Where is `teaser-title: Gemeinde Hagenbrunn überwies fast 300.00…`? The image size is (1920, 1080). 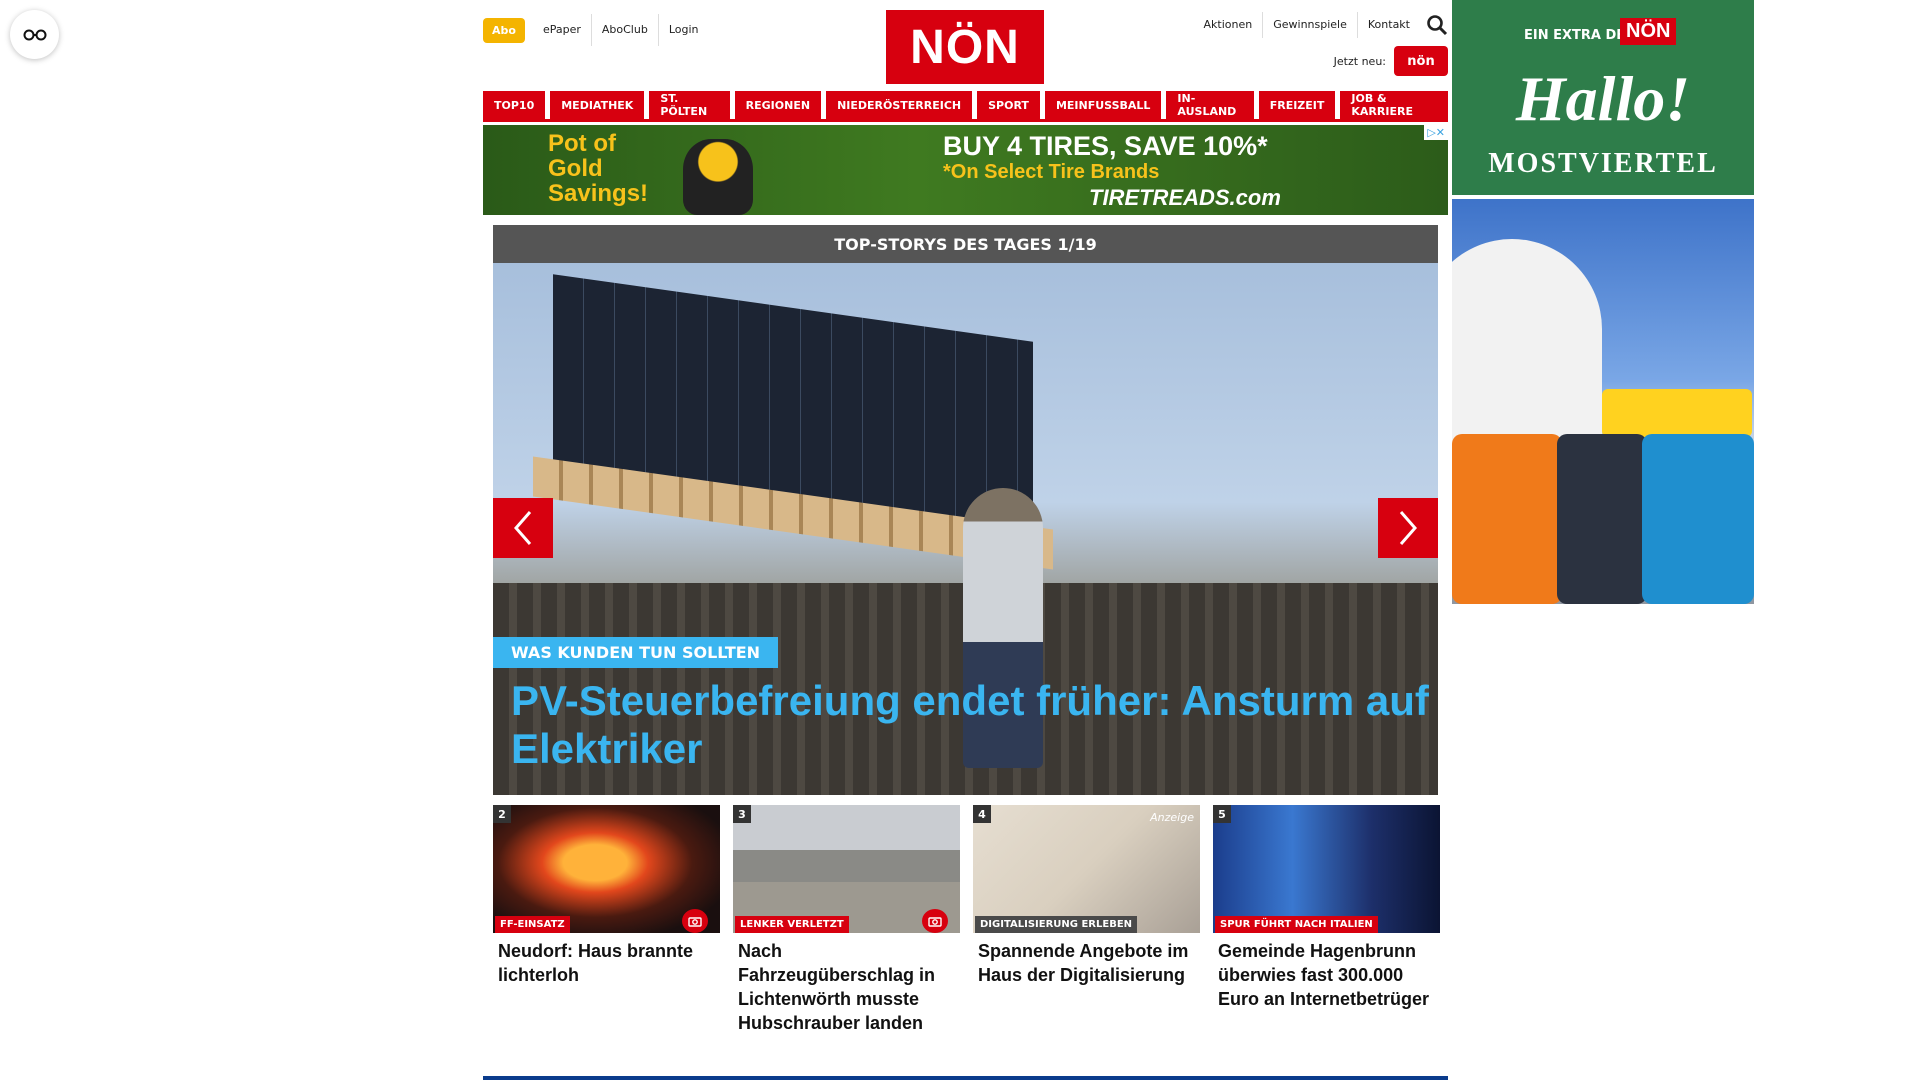 teaser-title: Gemeinde Hagenbrunn überwies fast 300.00… is located at coordinates (1326, 972).